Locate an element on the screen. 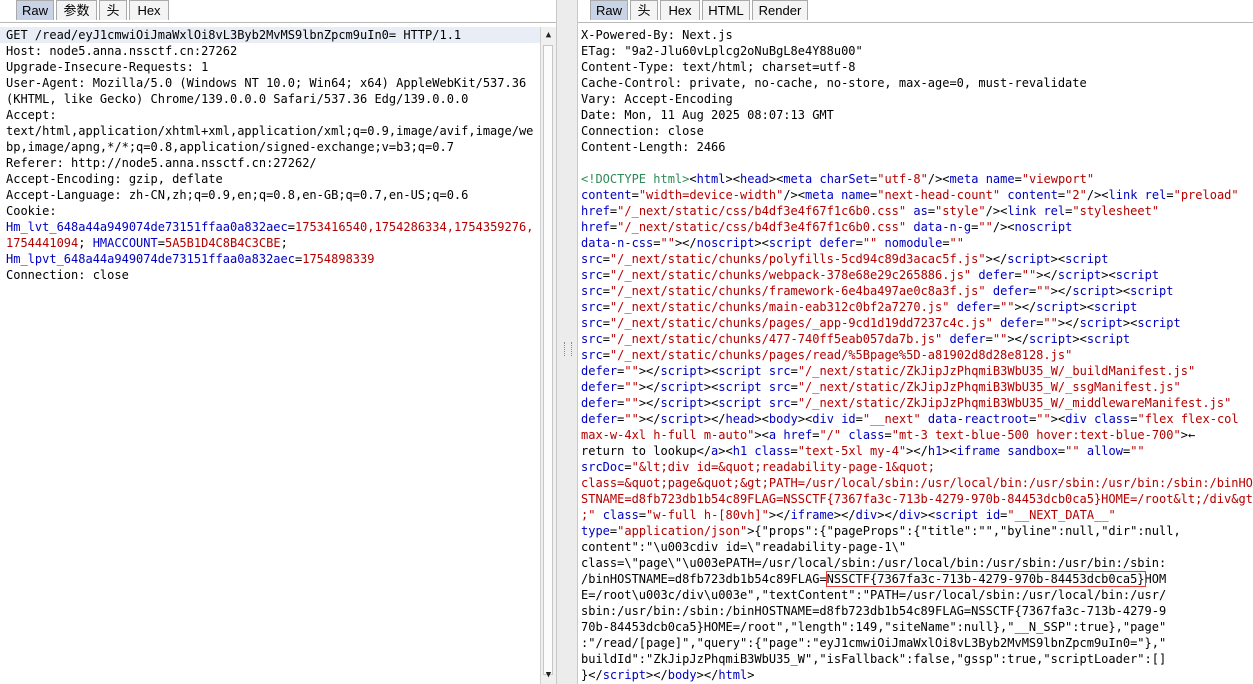 Image resolution: width=1253 pixels, height=684 pixels. response-tab-bar: Raw 头 Hex HTML Render is located at coordinates (915, 11).